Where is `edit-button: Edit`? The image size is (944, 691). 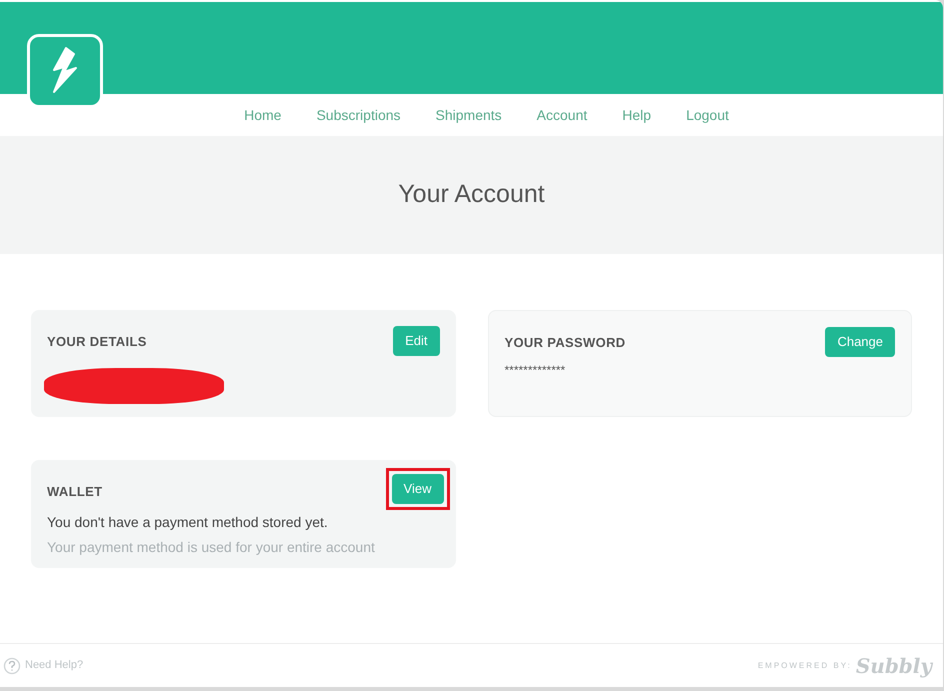
edit-button: Edit is located at coordinates (416, 341).